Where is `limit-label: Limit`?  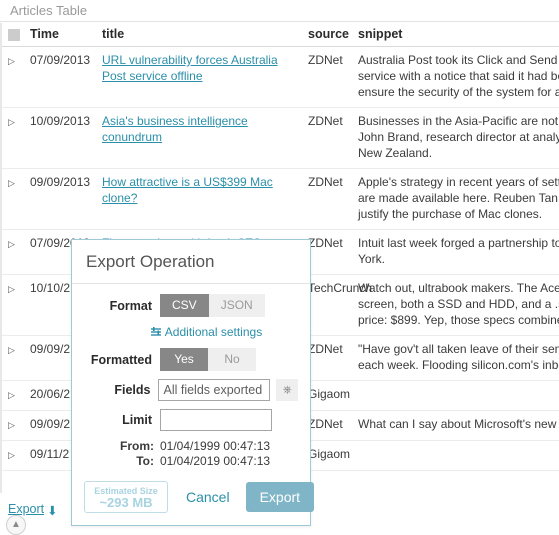
limit-label: Limit is located at coordinates (137, 420).